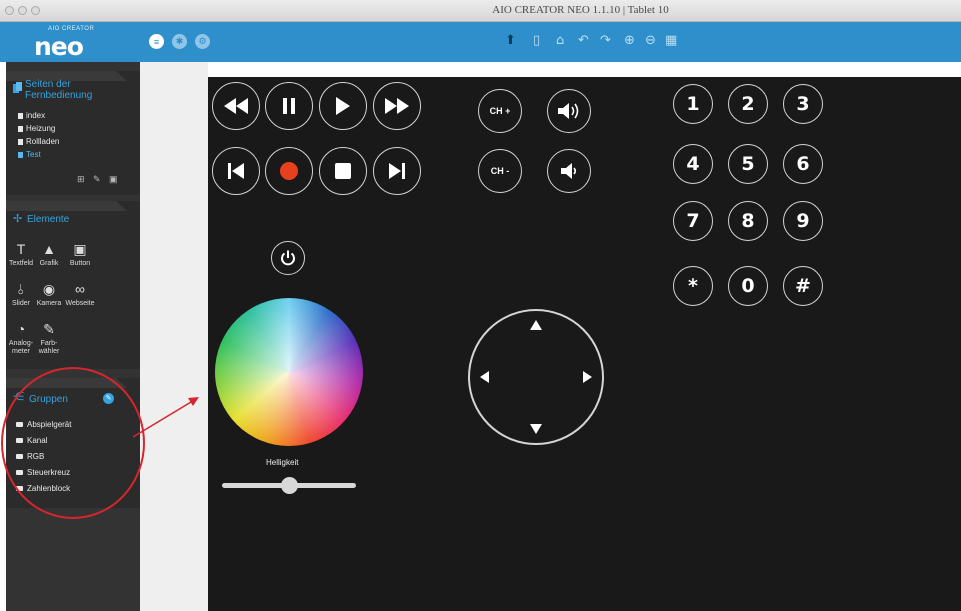  What do you see at coordinates (536, 41) in the screenshot?
I see `tablet-icon: ▯` at bounding box center [536, 41].